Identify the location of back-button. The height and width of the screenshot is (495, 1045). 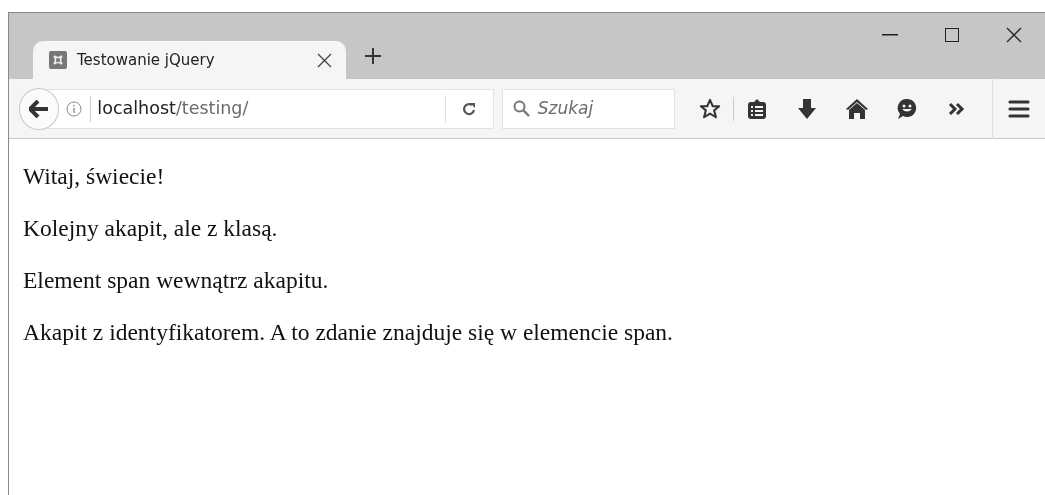
(39, 108).